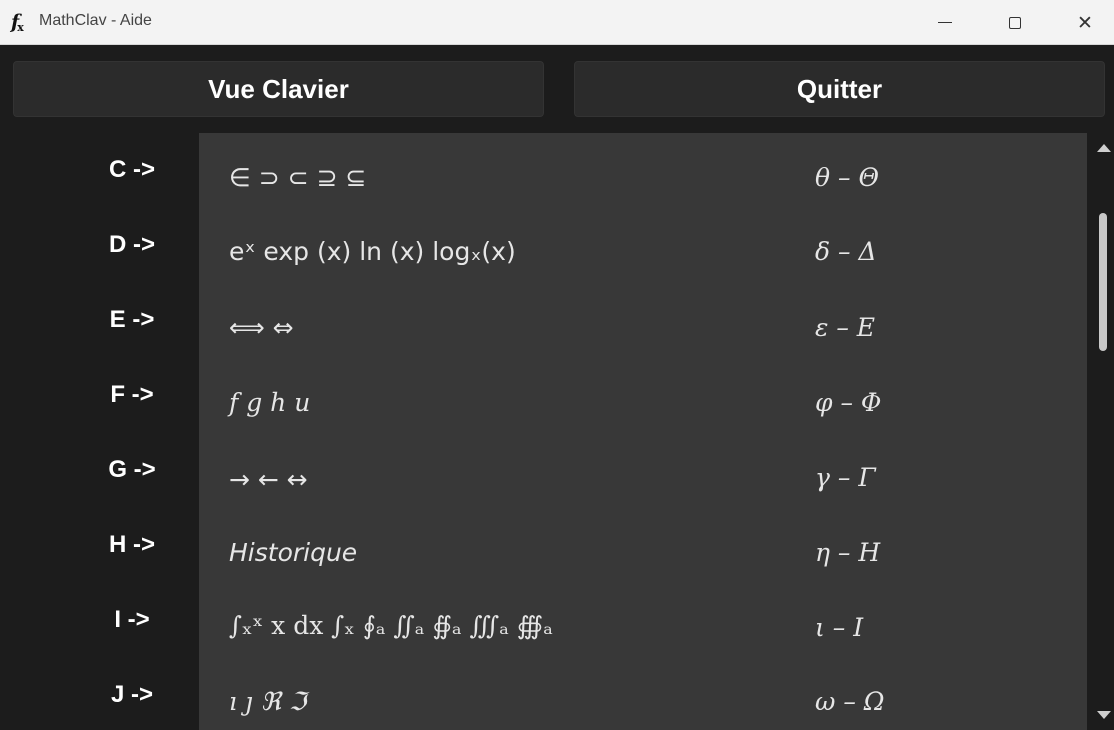 The image size is (1114, 730). Describe the element at coordinates (278, 89) in the screenshot. I see `view-keyboard-button: Vue Clavier` at that location.